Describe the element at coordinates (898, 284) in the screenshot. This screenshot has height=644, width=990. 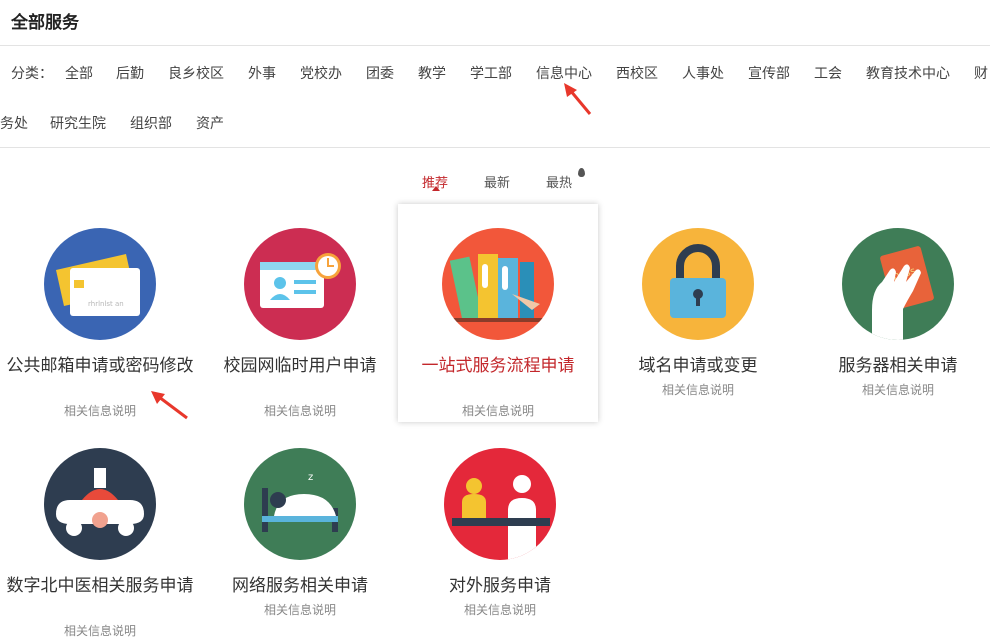
I see `passport-hand-icon: pass` at that location.